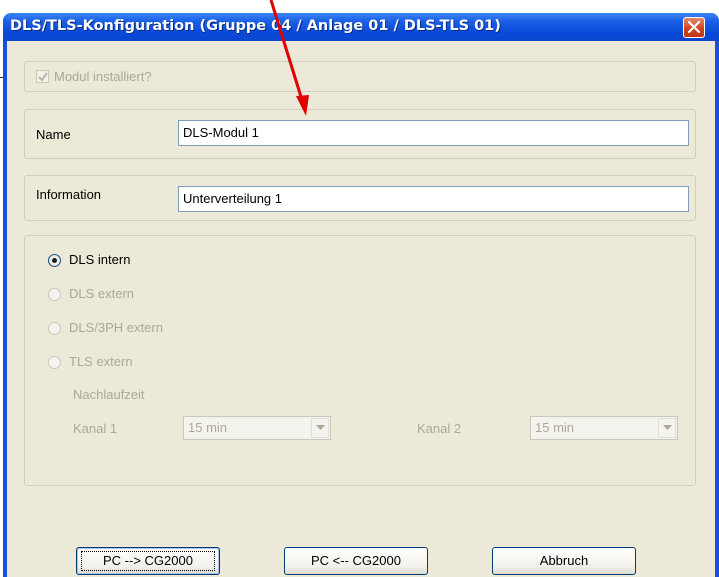 This screenshot has height=577, width=719. I want to click on arrow-head-icon, so click(302, 105).